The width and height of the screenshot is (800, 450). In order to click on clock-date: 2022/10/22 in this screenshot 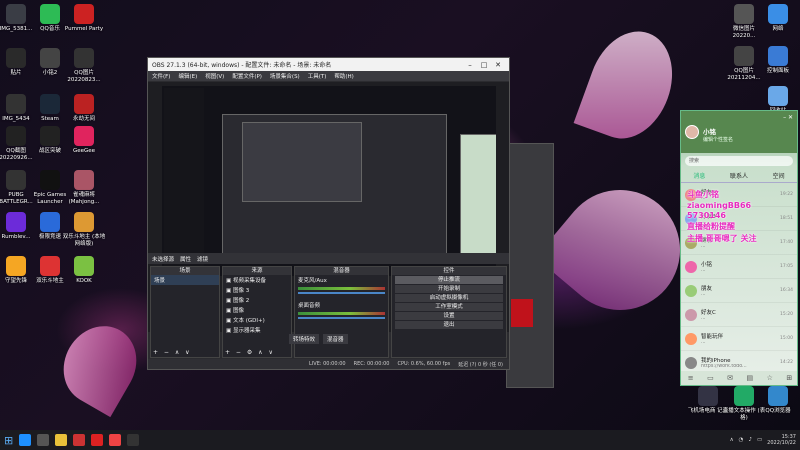, I will do `click(781, 443)`.